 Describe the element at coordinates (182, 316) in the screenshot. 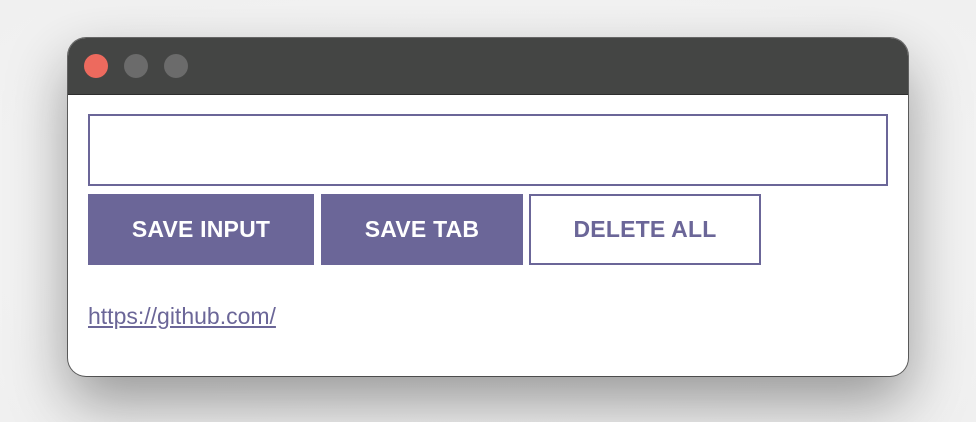

I see `lead-link: https://github.com/` at that location.